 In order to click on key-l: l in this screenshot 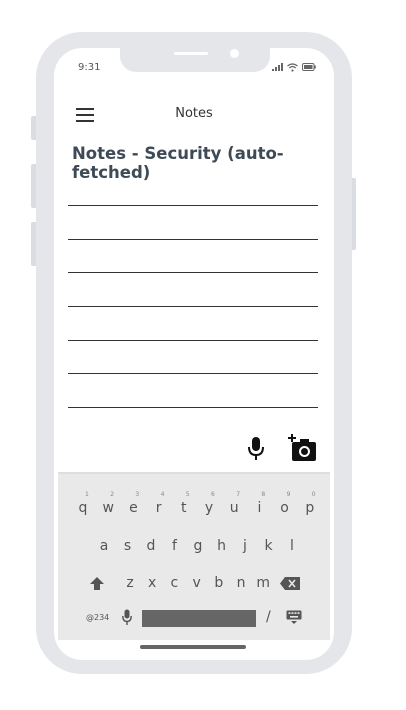, I will do `click(292, 546)`.